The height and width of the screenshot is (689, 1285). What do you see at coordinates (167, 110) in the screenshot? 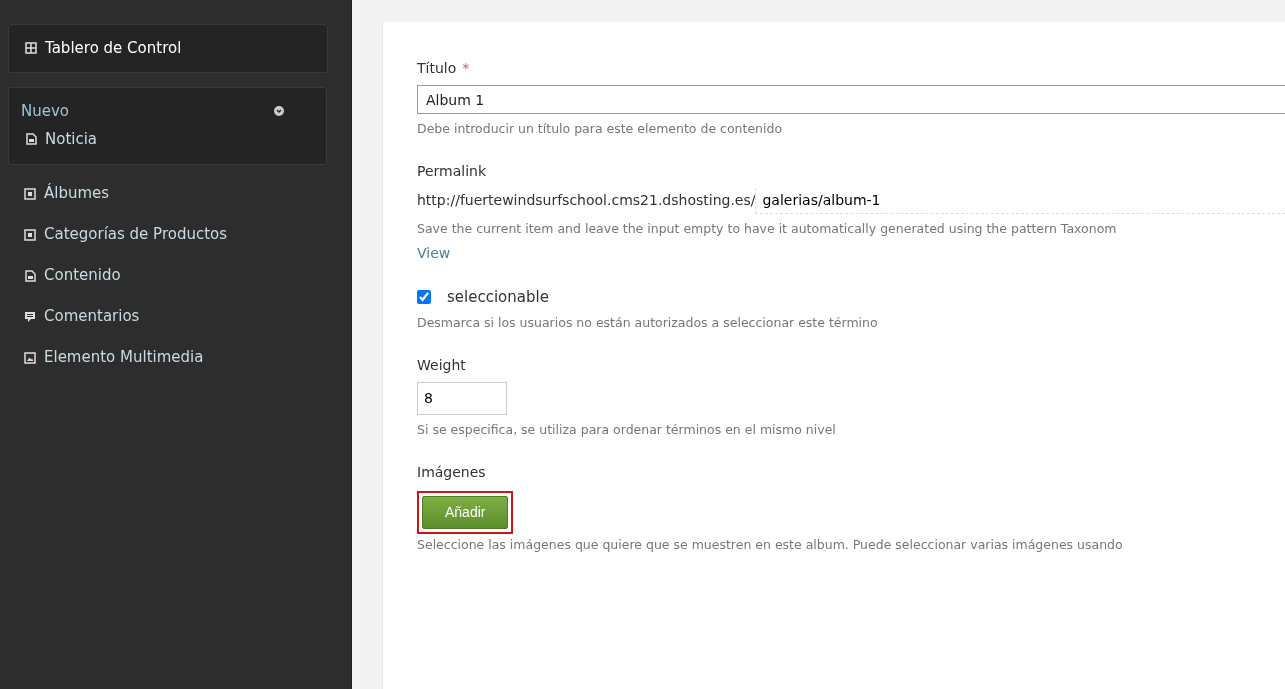
I see `new-menu-header: Nuevo` at bounding box center [167, 110].